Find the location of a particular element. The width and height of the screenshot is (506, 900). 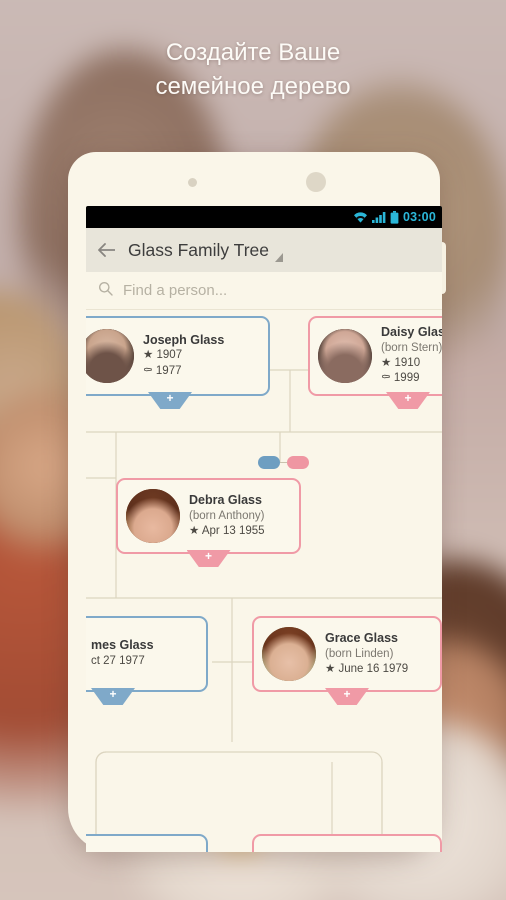

person-card-next-male is located at coordinates (147, 843).